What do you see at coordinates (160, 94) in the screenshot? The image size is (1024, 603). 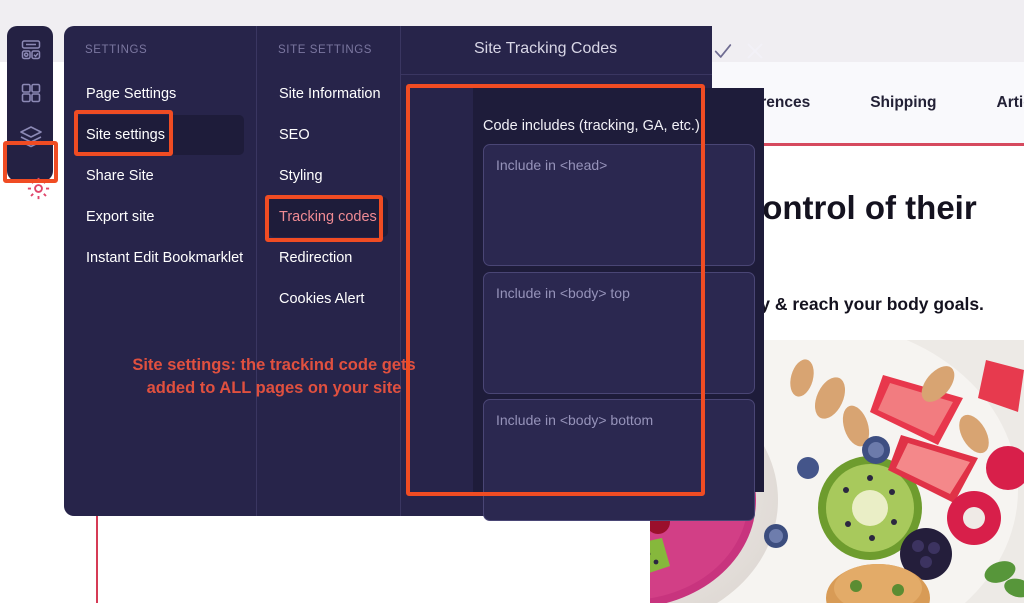 I see `sidebar-item-page-settings: Page Settings` at bounding box center [160, 94].